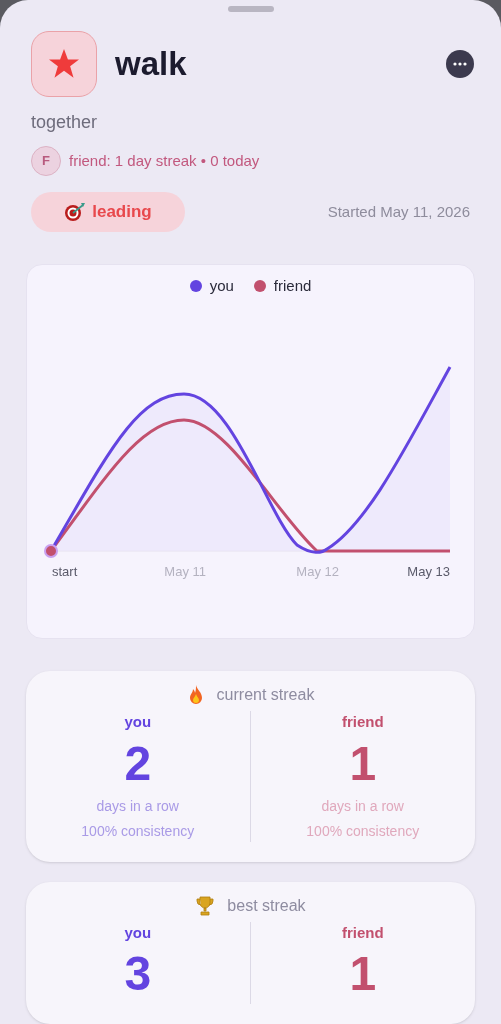  I want to click on habit-subtitle: together, so click(64, 122).